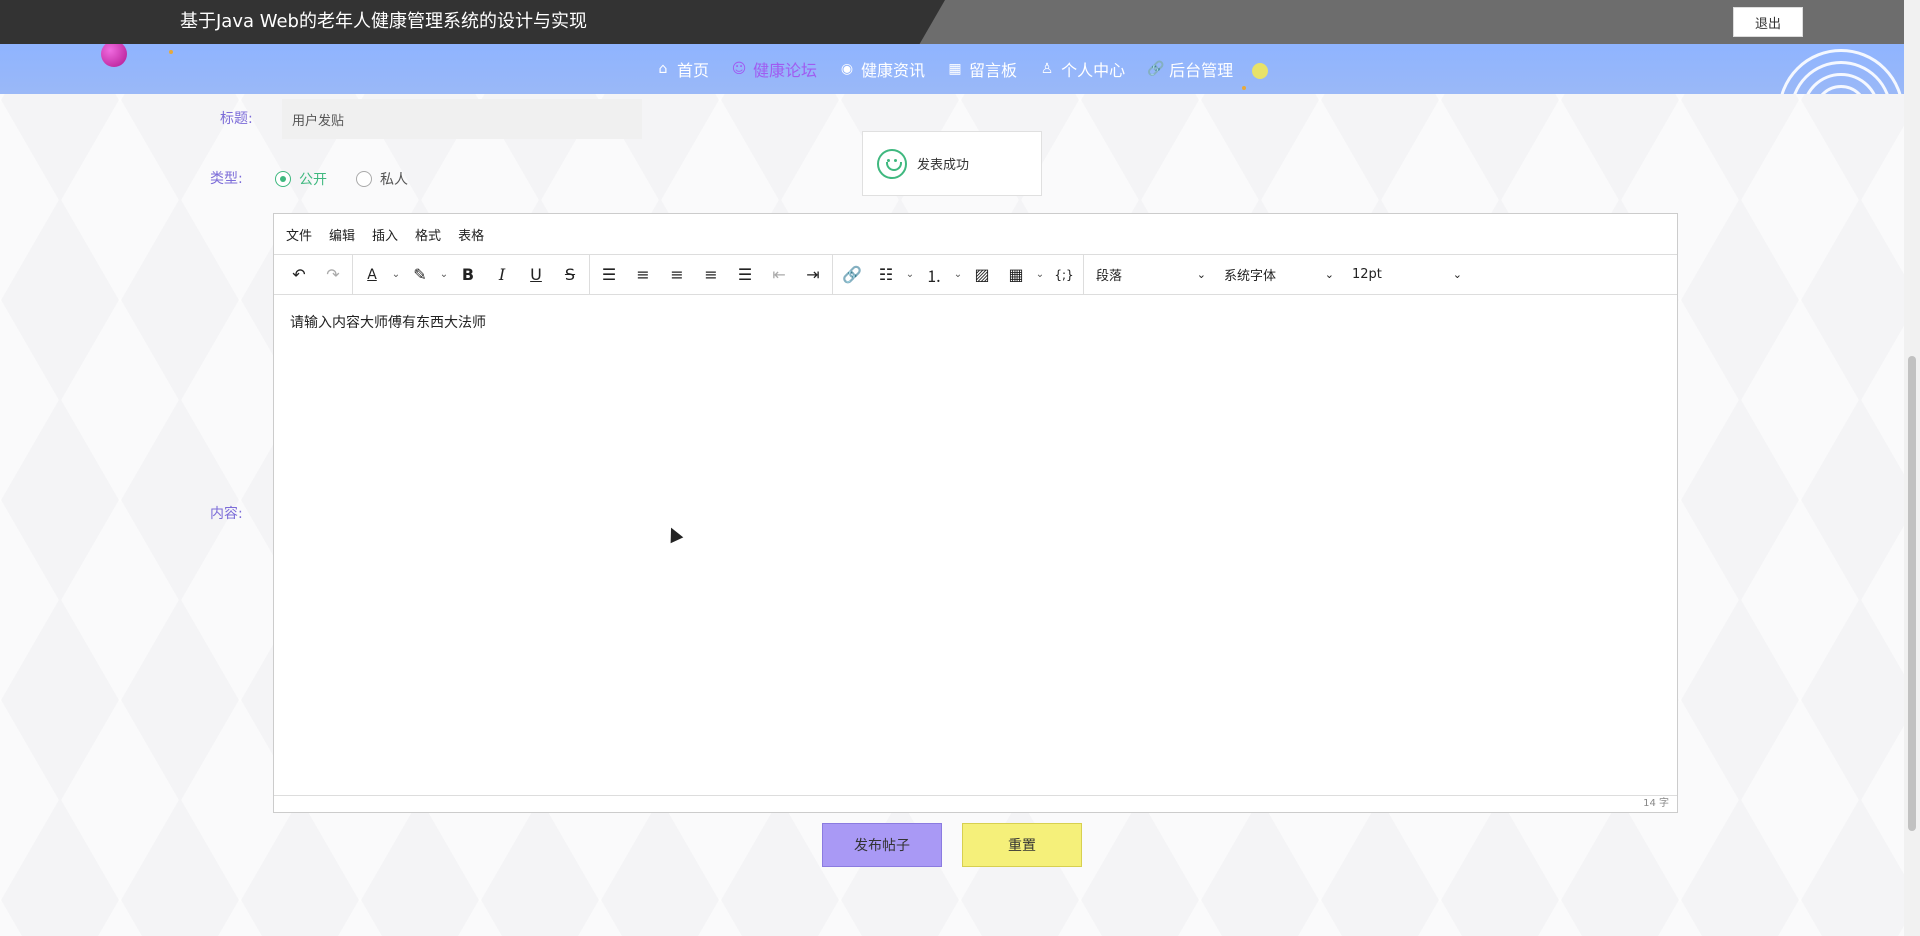 The height and width of the screenshot is (936, 1920). I want to click on redo-icon: ↷, so click(333, 275).